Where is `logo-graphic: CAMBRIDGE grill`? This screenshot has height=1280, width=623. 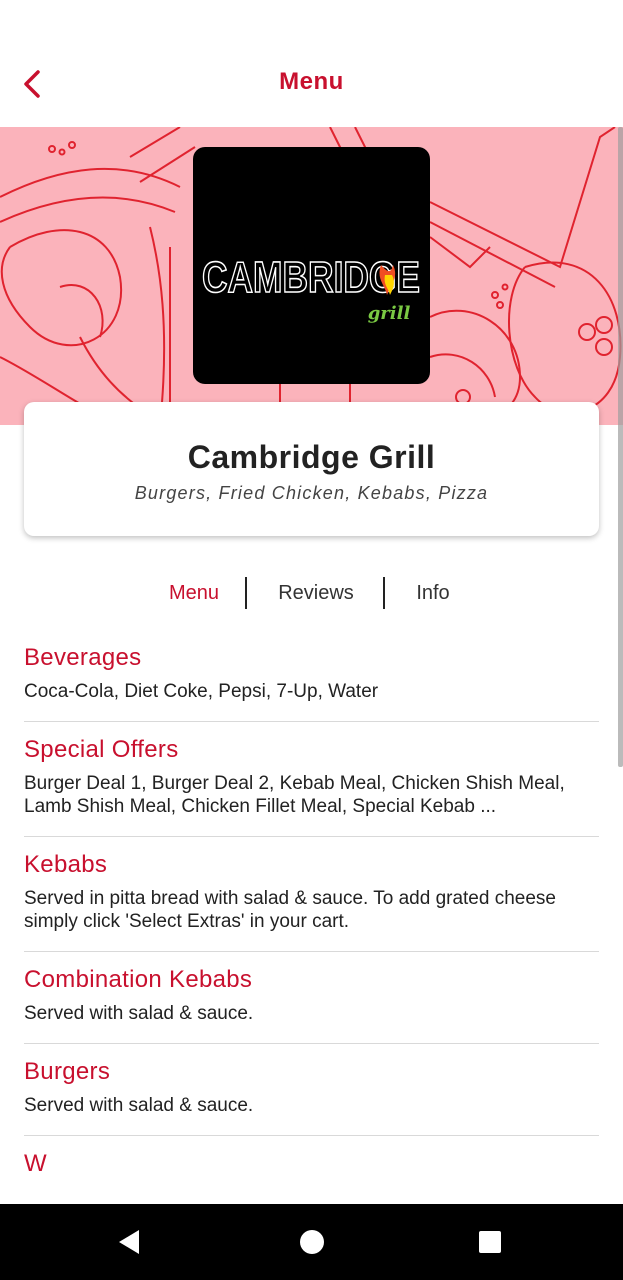
logo-graphic: CAMBRIDGE grill is located at coordinates (311, 288).